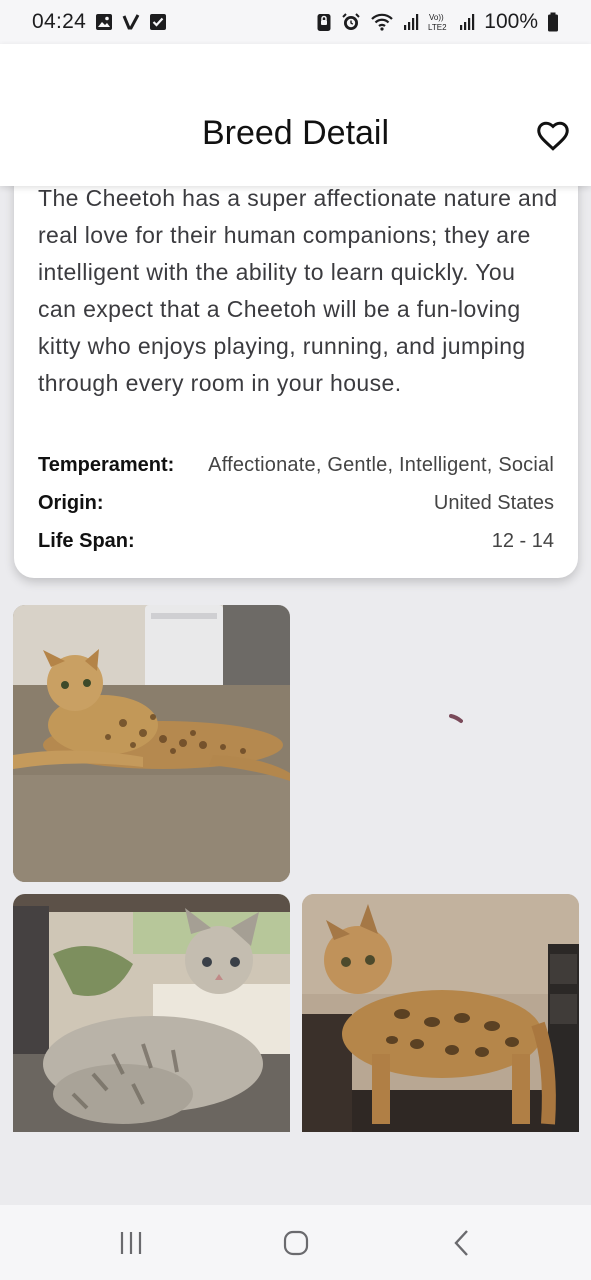 Image resolution: width=591 pixels, height=1280 pixels. What do you see at coordinates (295, 133) in the screenshot?
I see `page-title: Breed Detail` at bounding box center [295, 133].